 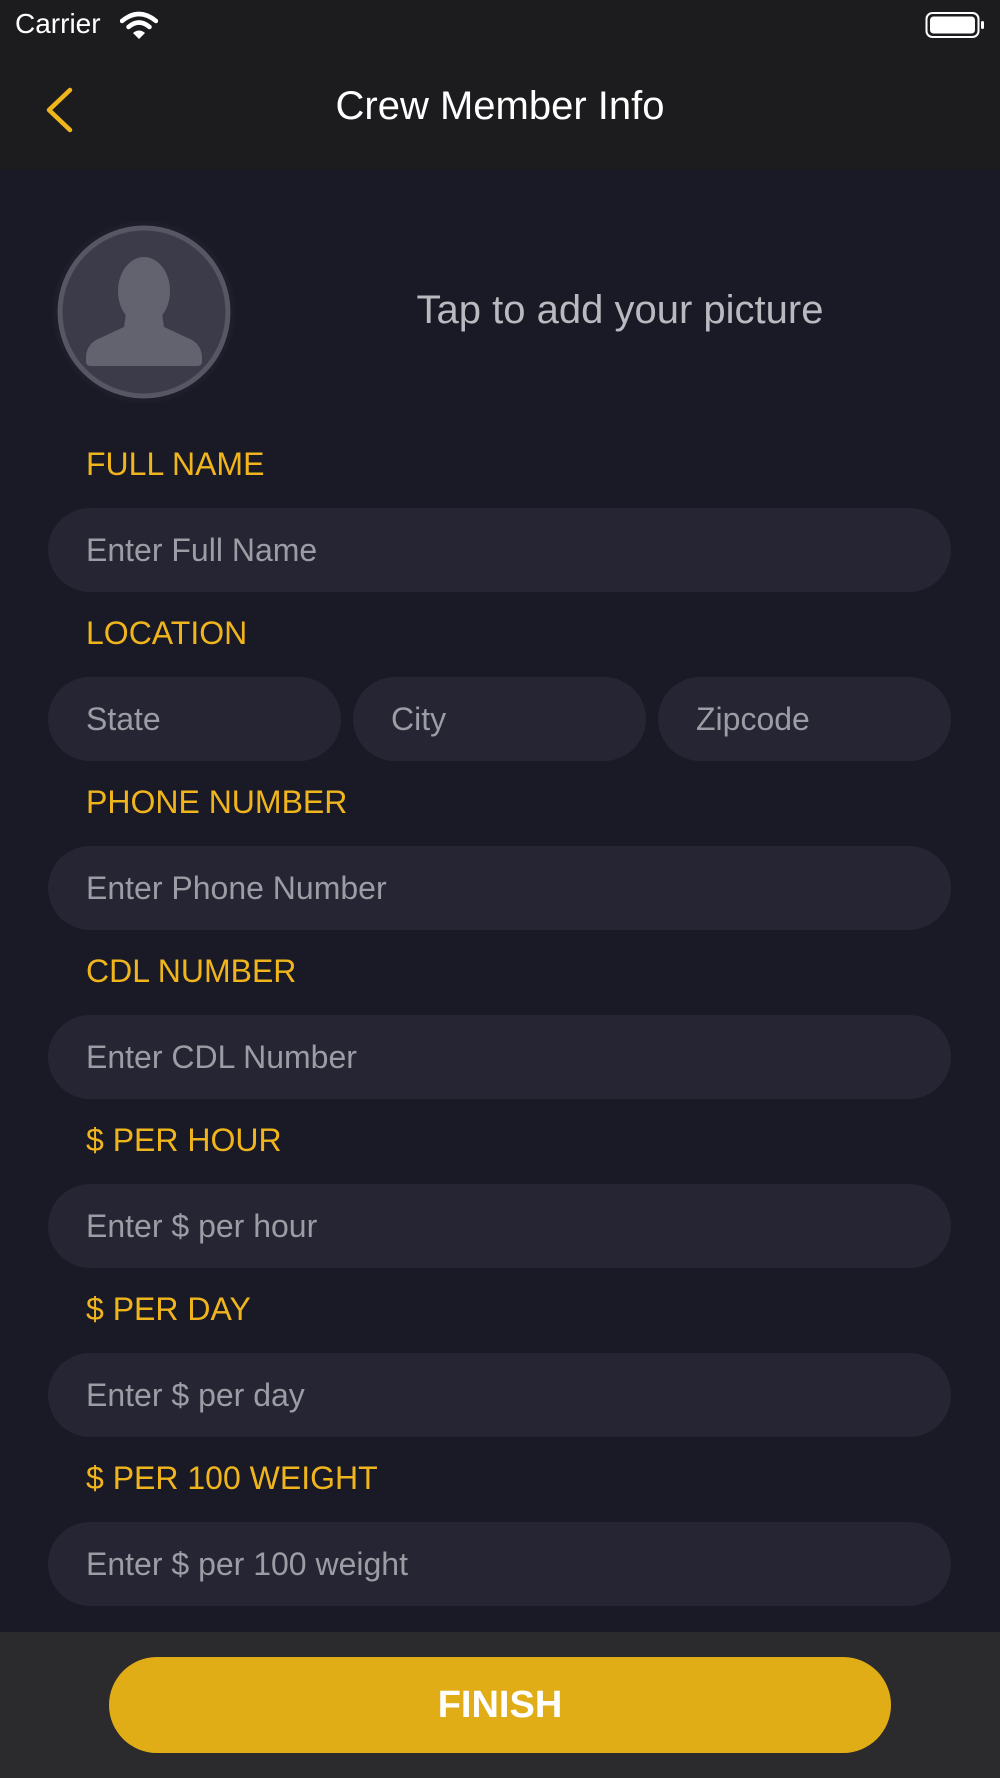 What do you see at coordinates (804, 719) in the screenshot?
I see `zipcode-input` at bounding box center [804, 719].